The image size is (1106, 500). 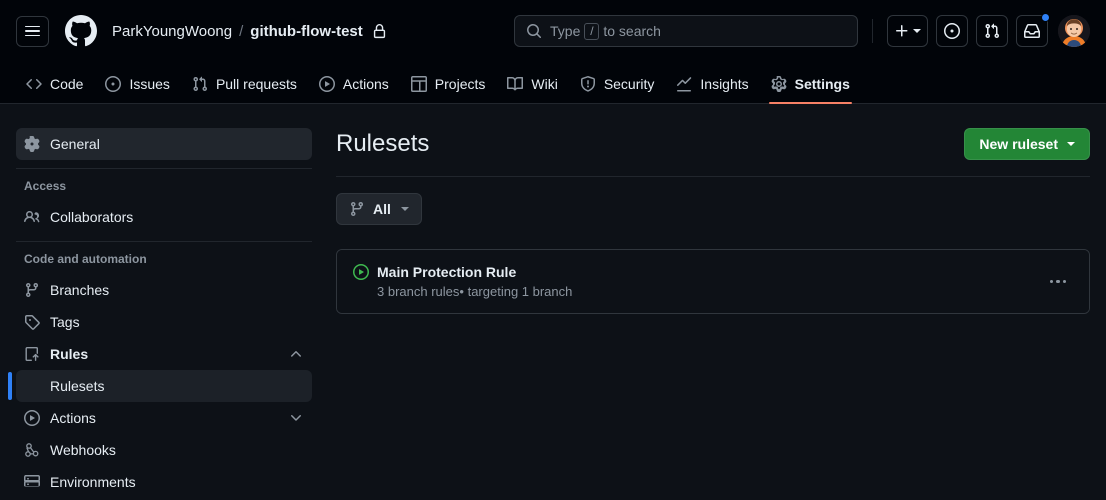 What do you see at coordinates (565, 31) in the screenshot?
I see `search-placeholder-prefix: Type` at bounding box center [565, 31].